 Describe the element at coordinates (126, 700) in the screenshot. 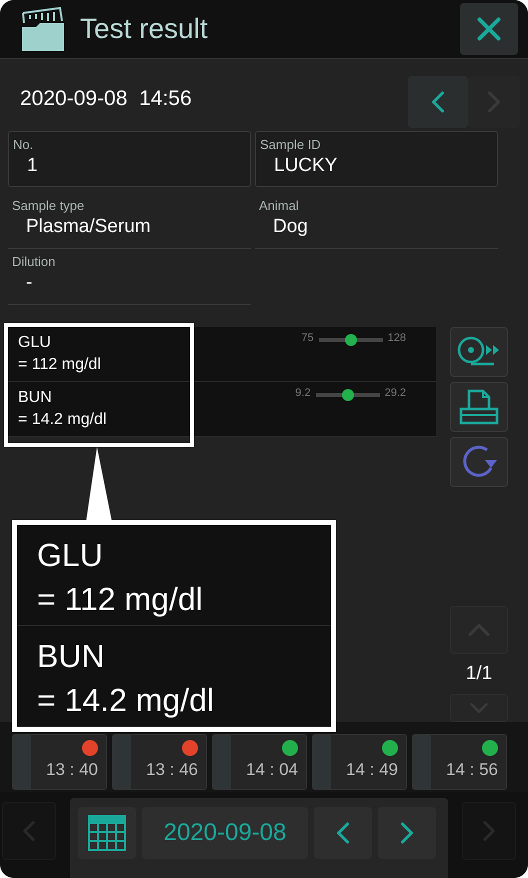

I see `callout-value: = 14.2 mg/dl` at that location.